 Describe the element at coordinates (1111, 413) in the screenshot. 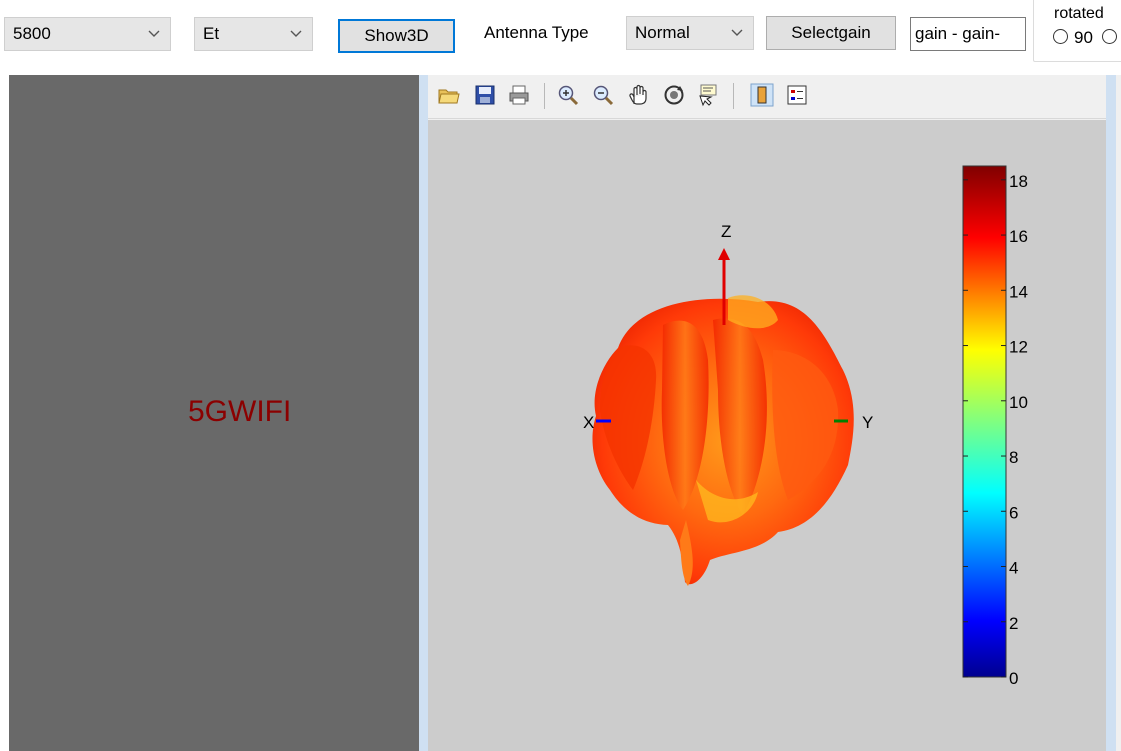

I see `figure-border-right` at that location.